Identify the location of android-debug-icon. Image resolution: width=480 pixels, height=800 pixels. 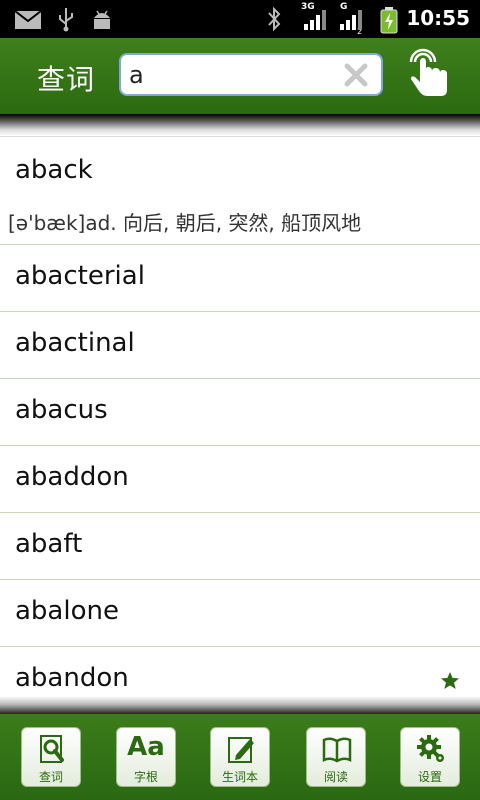
(102, 19).